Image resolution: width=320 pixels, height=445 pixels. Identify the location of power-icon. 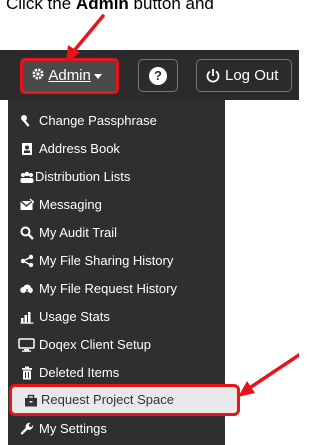
(213, 76).